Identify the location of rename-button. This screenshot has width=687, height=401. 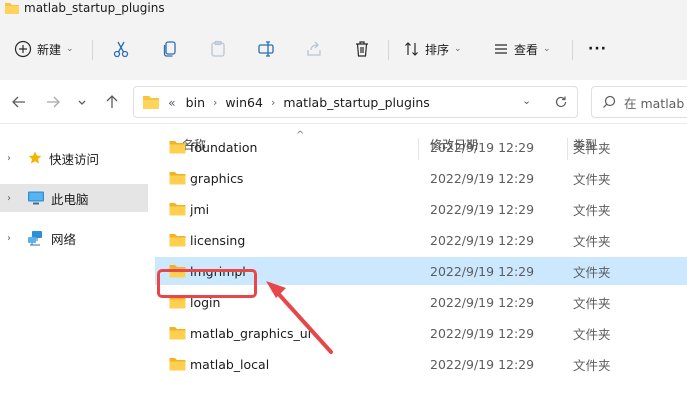
(266, 49).